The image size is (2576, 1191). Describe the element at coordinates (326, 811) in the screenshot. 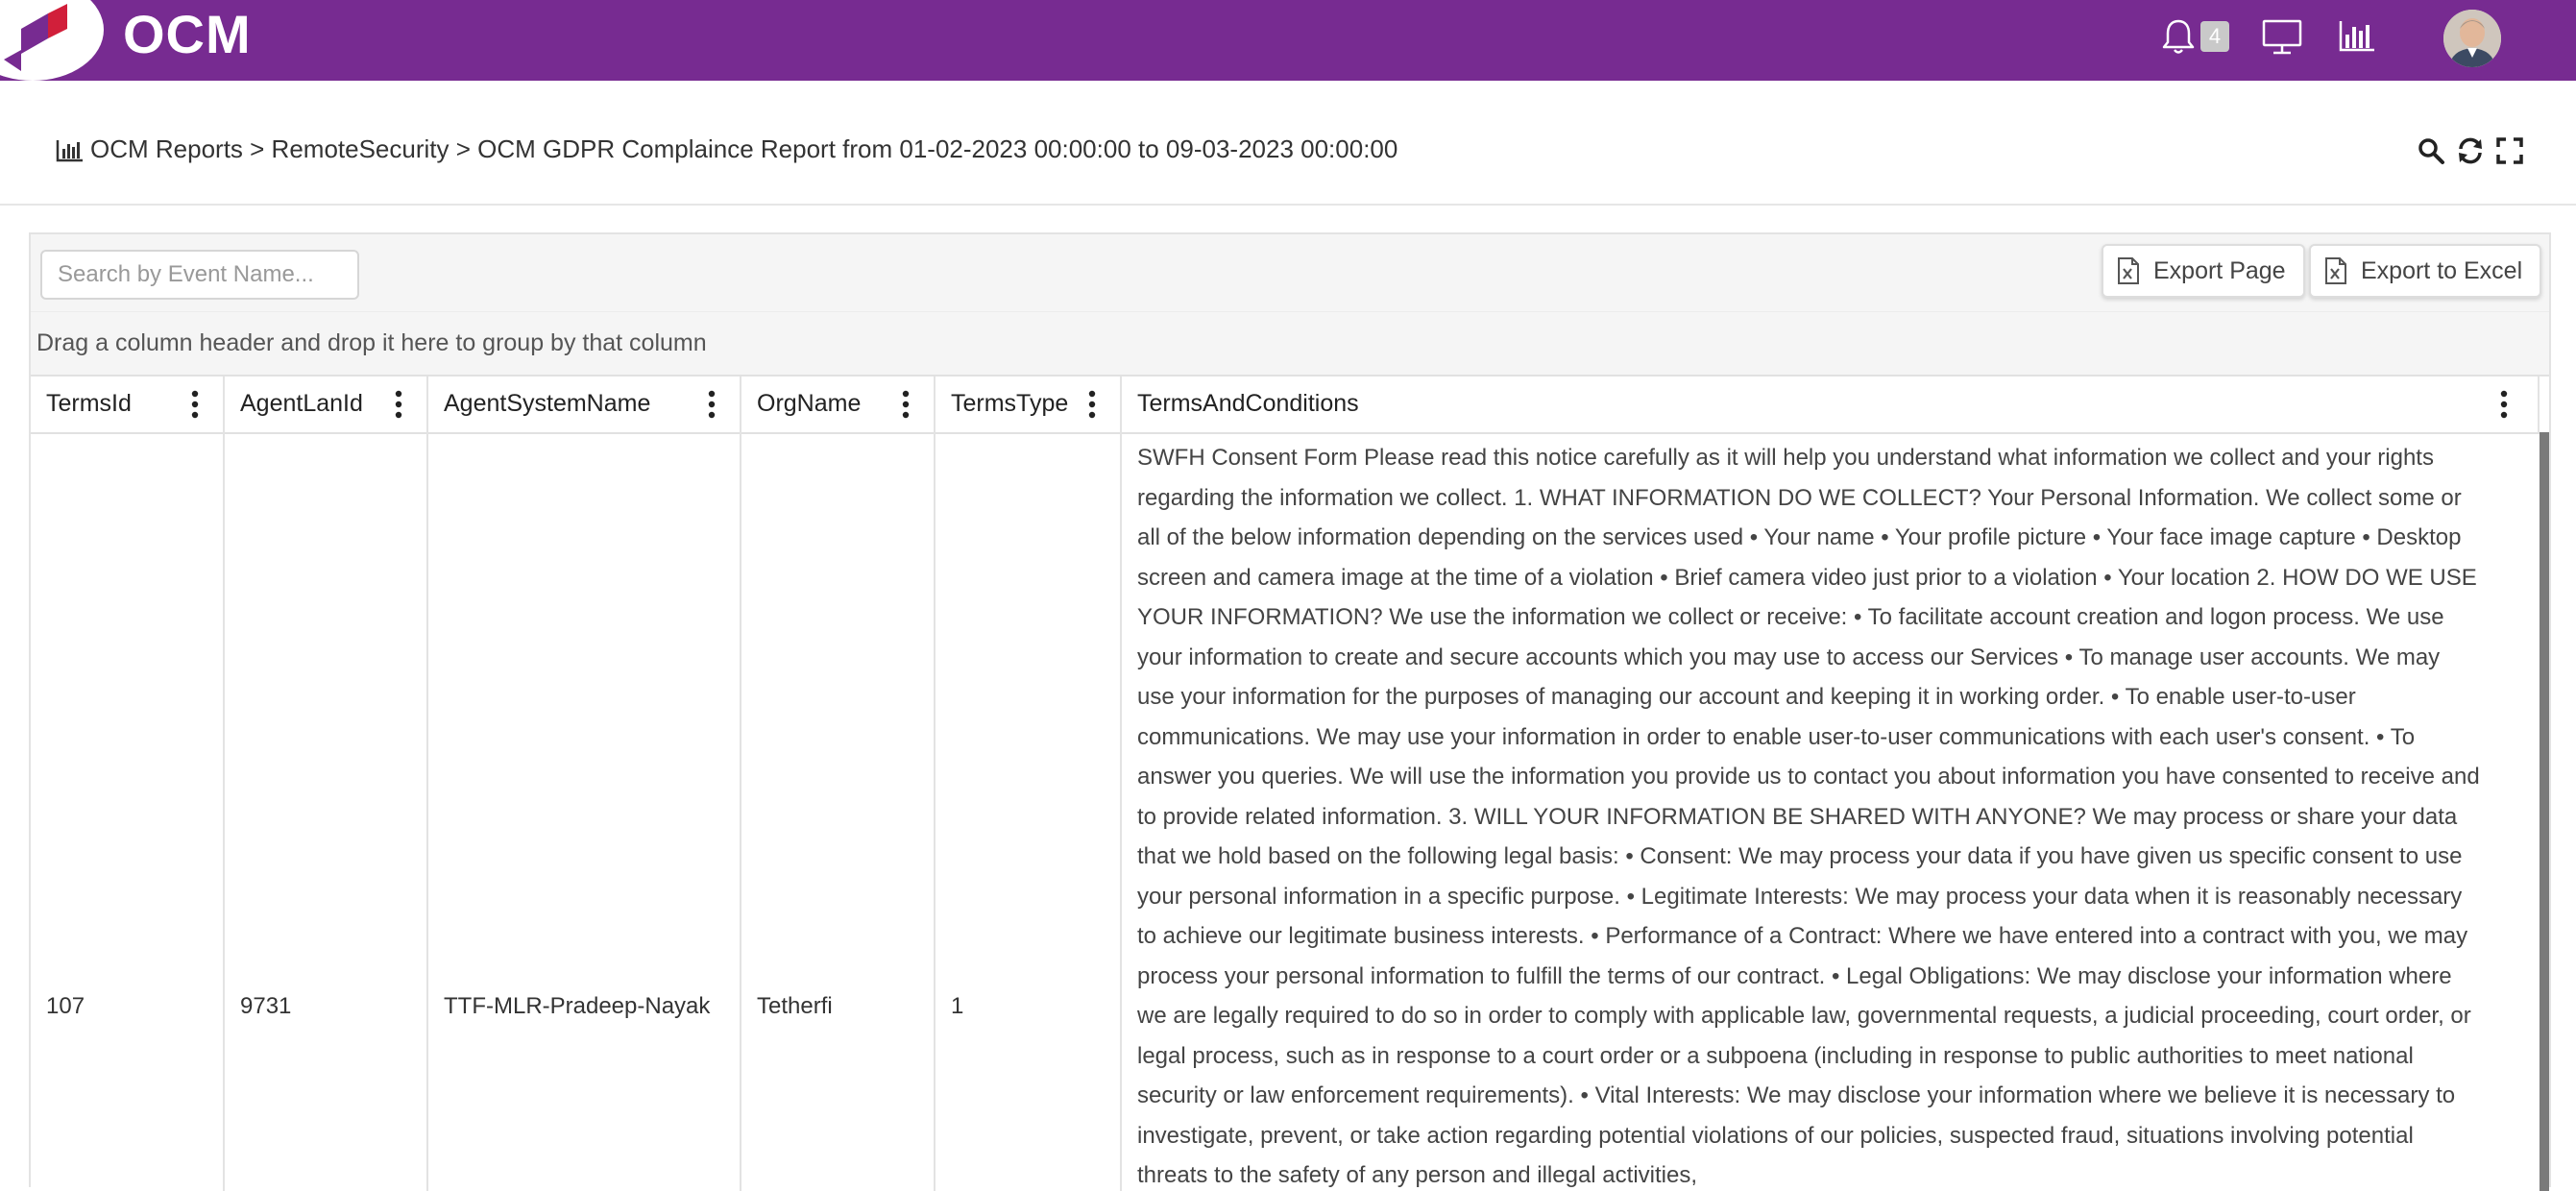

I see `cell-agentlanid: 9731` at that location.